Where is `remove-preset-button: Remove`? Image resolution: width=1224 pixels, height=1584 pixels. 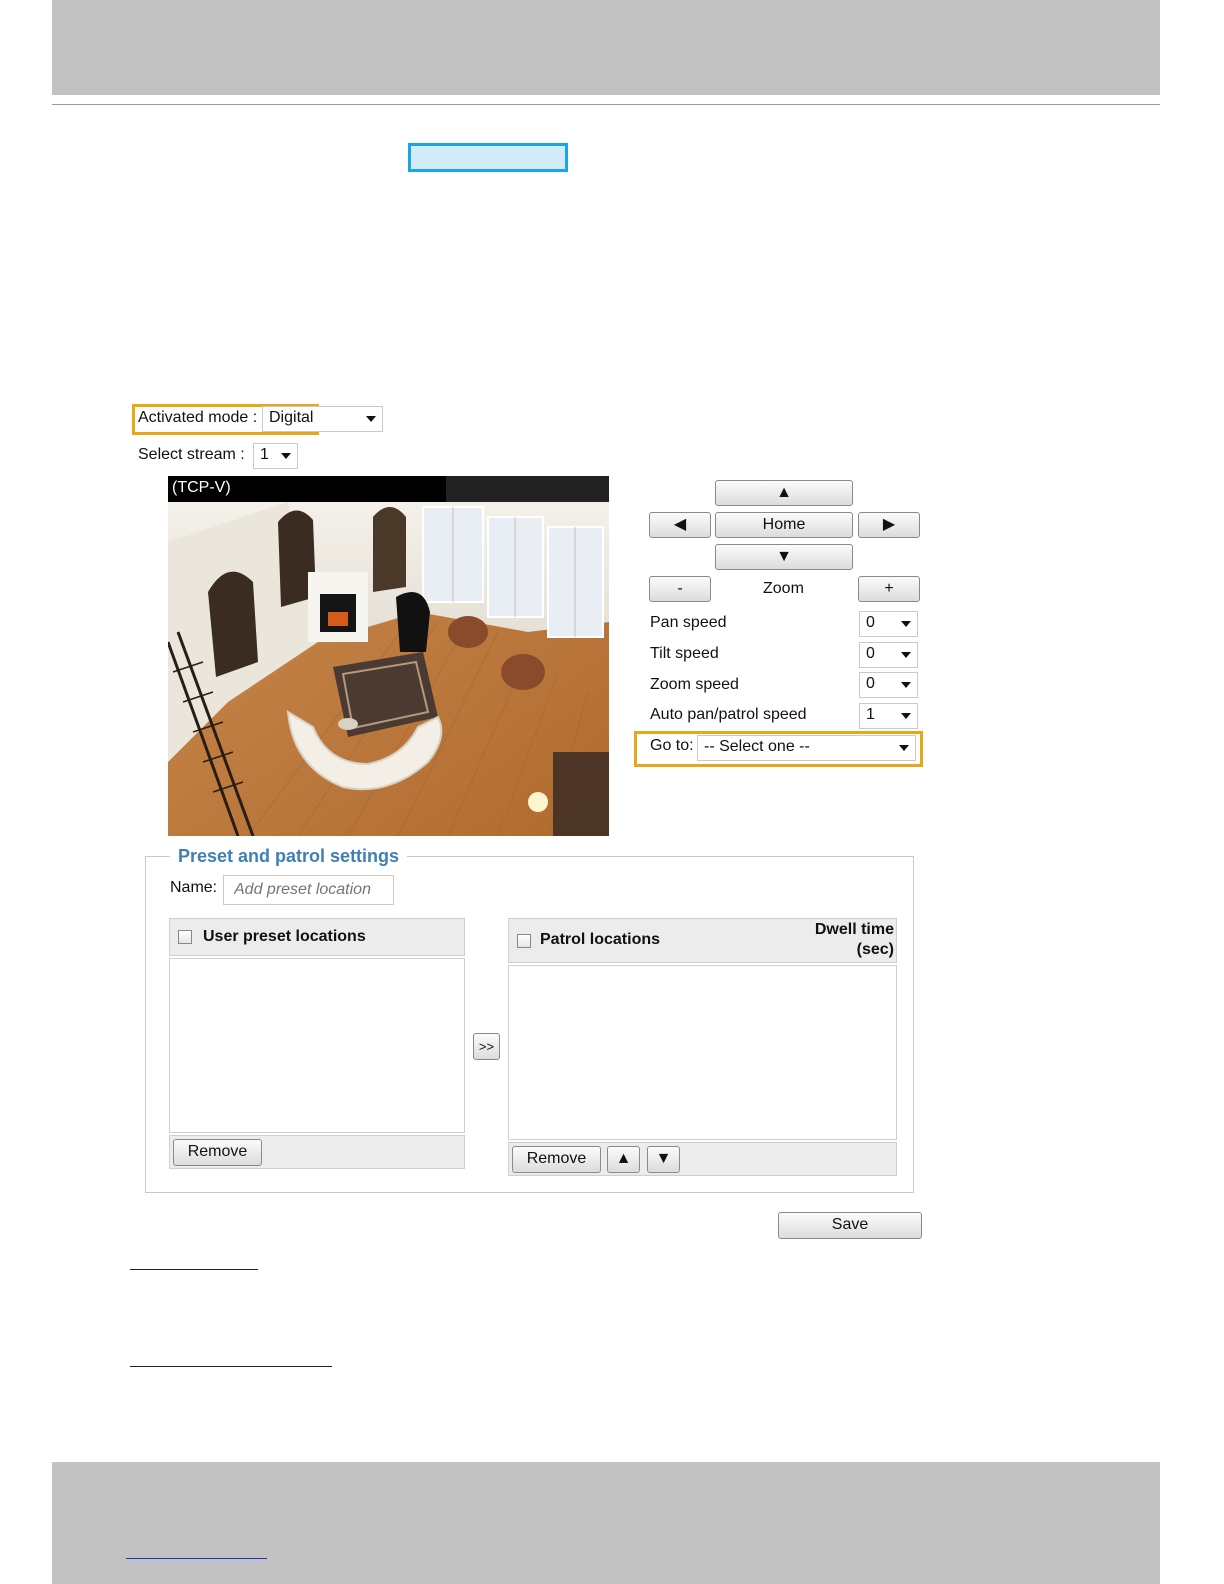 remove-preset-button: Remove is located at coordinates (217, 1152).